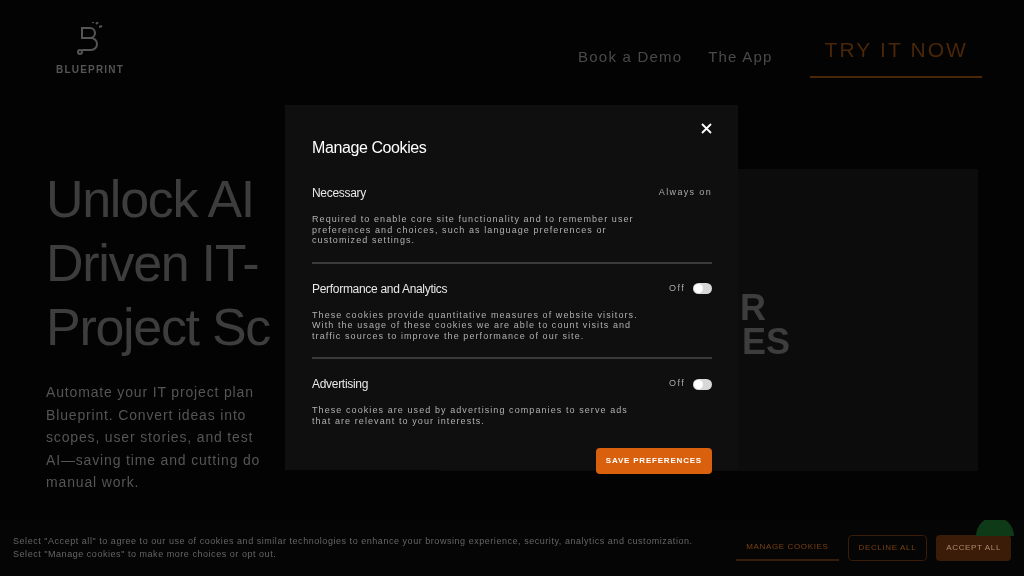 This screenshot has height=576, width=1024. I want to click on logo-text: BLUEPRINT, so click(90, 69).